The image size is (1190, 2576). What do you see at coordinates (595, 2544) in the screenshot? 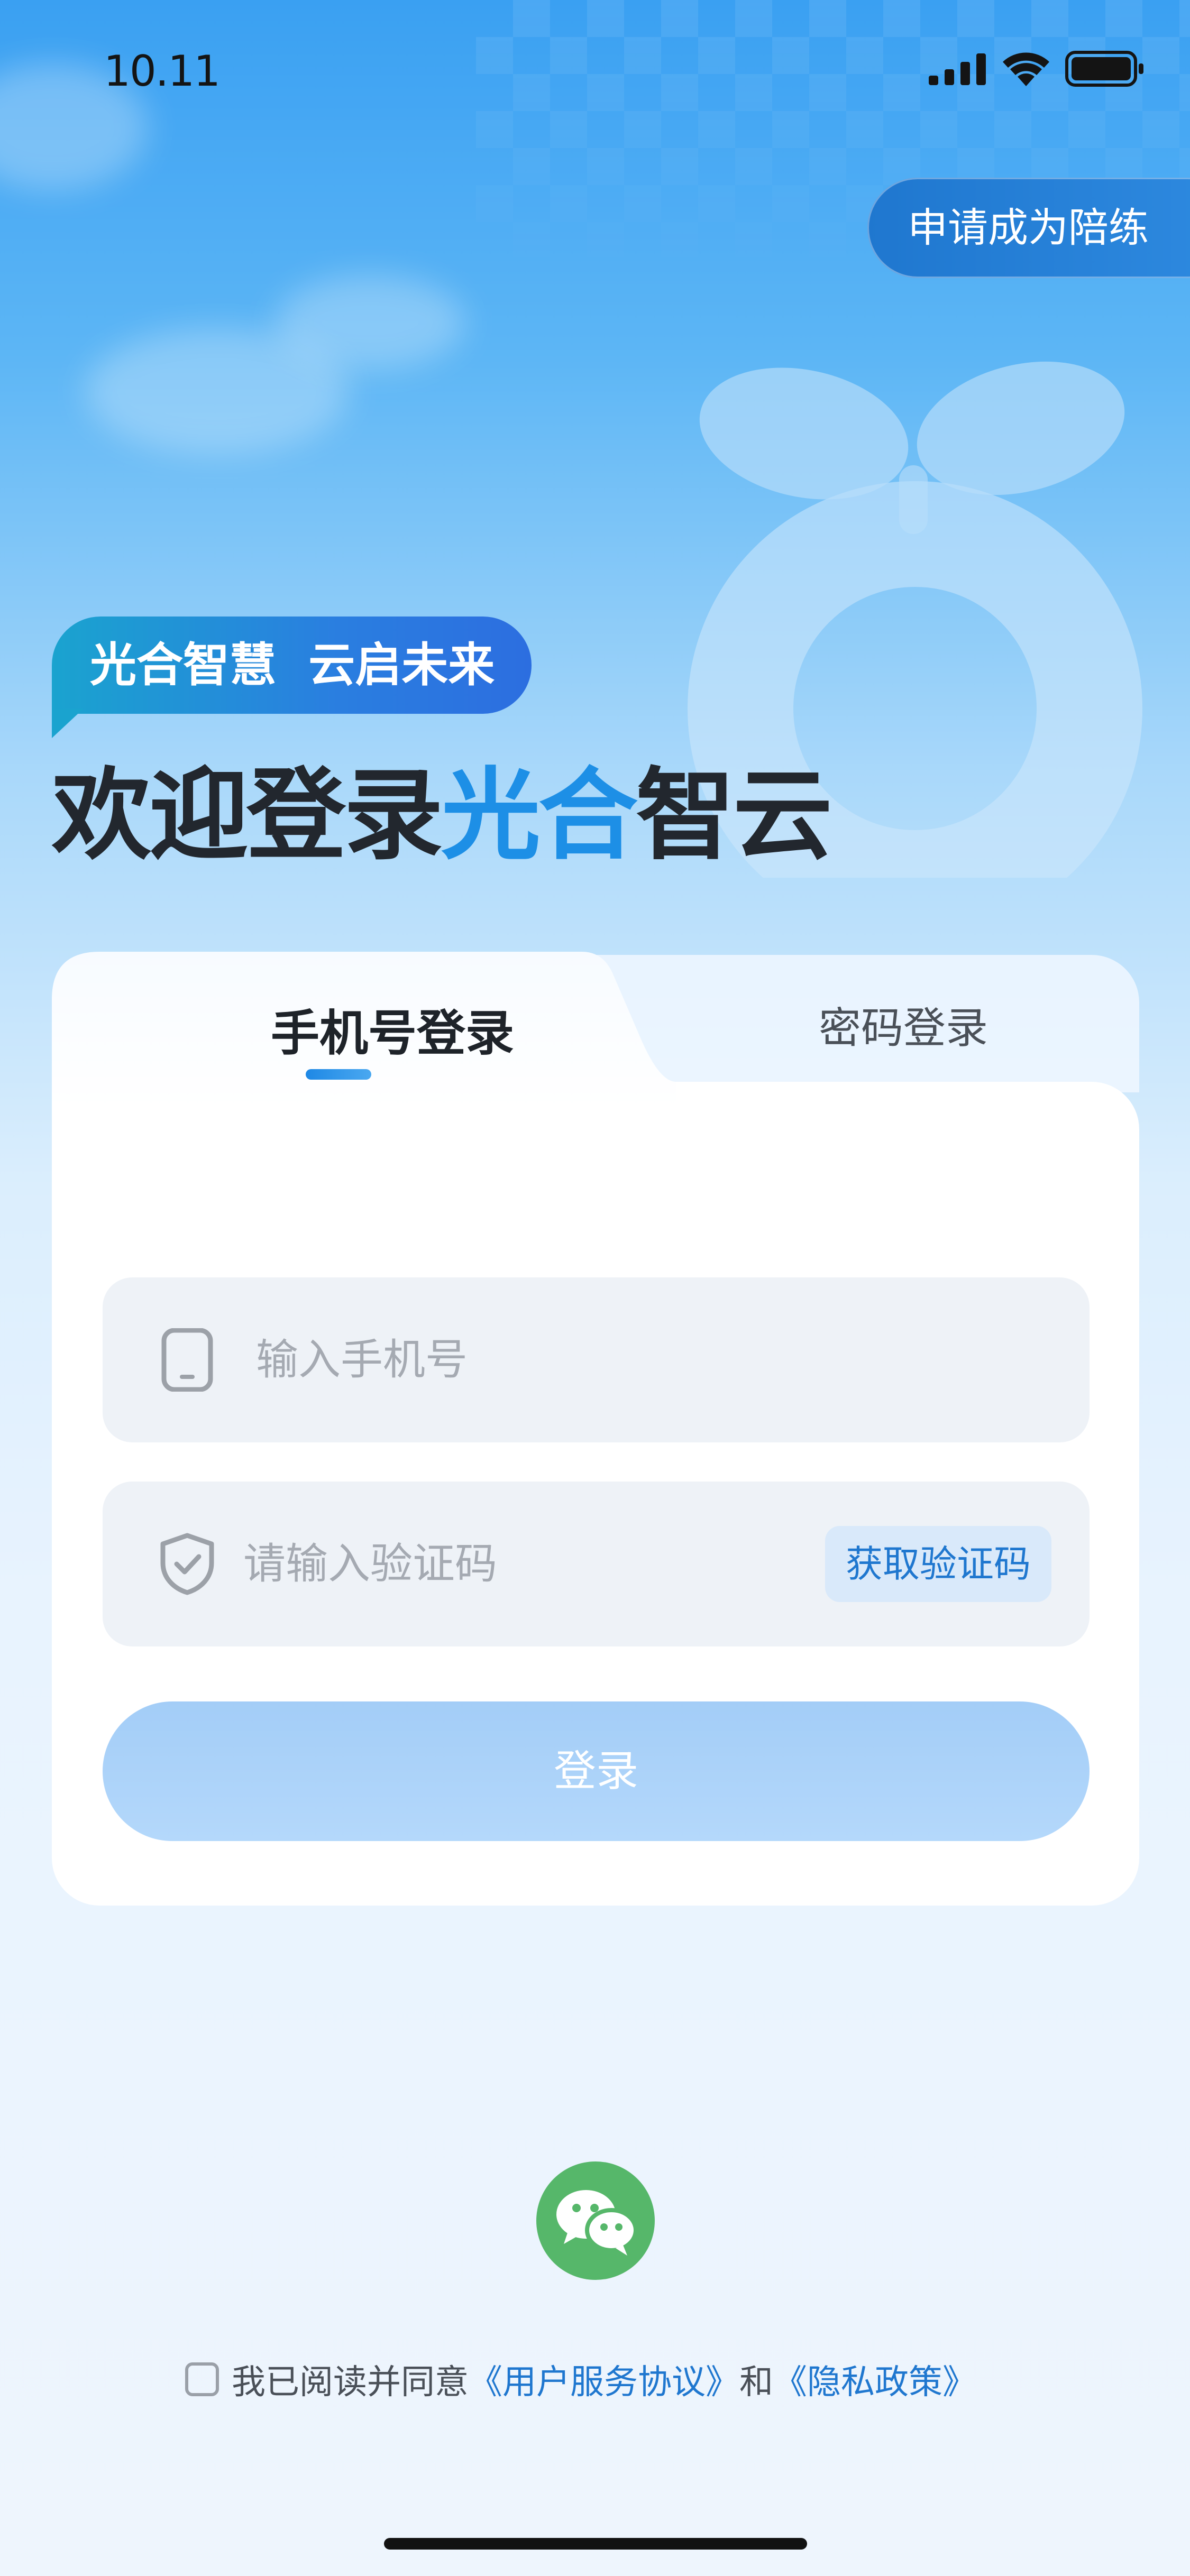
I see `home-indicator` at bounding box center [595, 2544].